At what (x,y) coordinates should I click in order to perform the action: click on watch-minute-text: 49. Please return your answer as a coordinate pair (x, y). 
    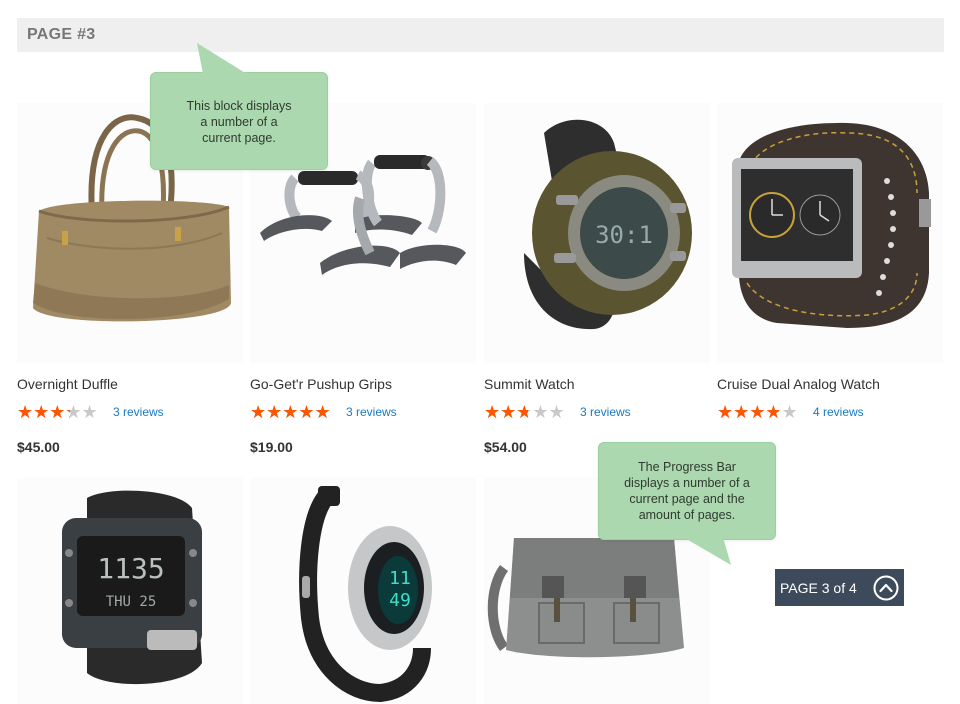
    Looking at the image, I should click on (400, 600).